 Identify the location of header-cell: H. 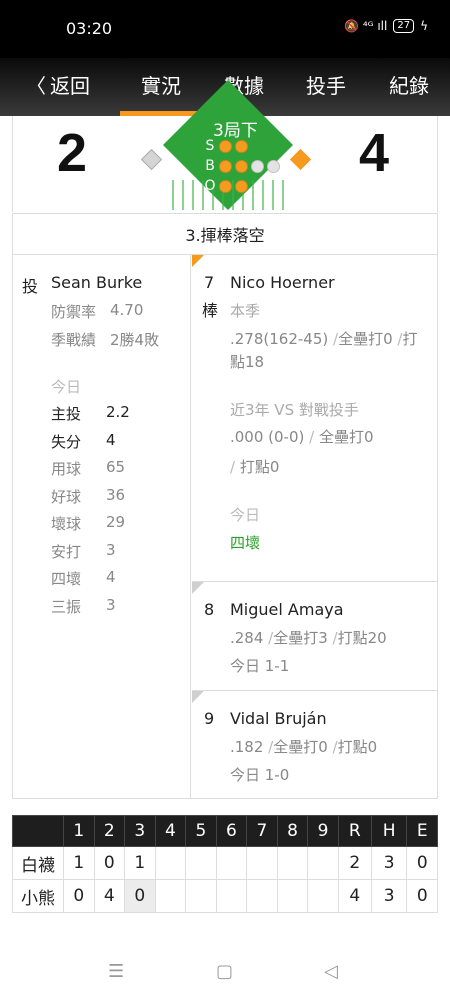
(389, 831).